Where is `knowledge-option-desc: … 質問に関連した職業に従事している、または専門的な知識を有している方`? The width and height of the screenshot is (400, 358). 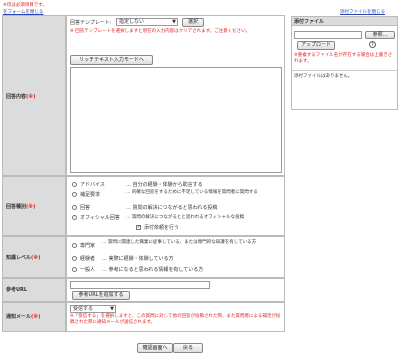 knowledge-option-desc: … 質問に関連した職業に従事している、または専門的な知識を有している方 is located at coordinates (179, 242).